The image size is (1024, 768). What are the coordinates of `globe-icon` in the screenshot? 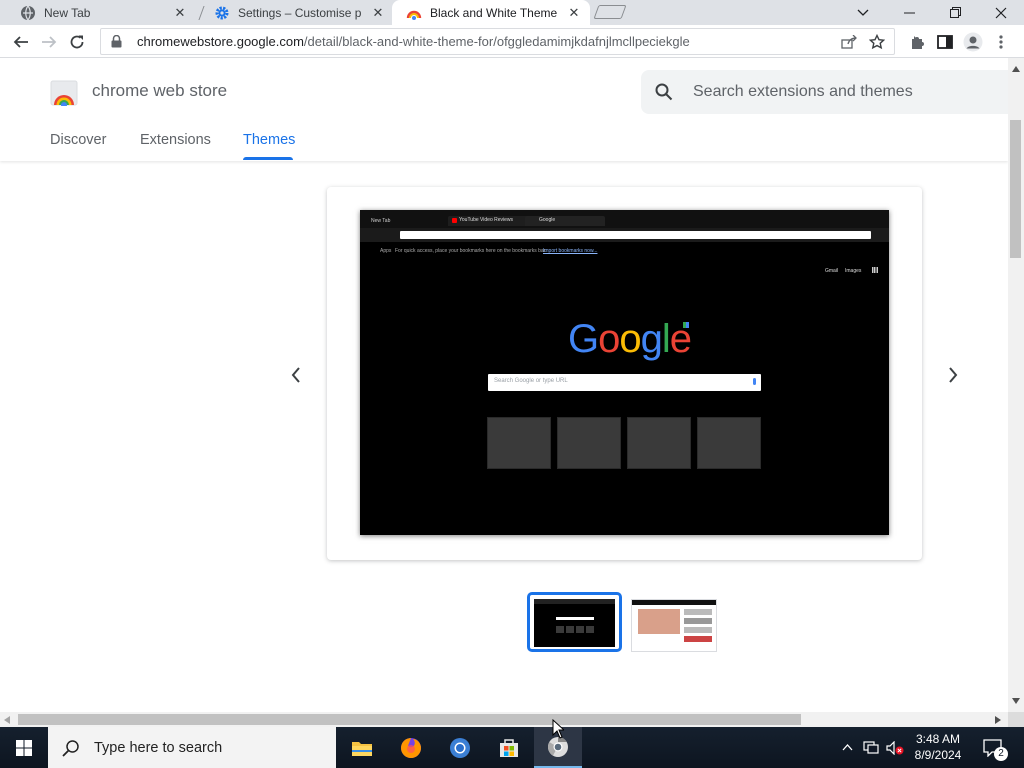 It's located at (28, 13).